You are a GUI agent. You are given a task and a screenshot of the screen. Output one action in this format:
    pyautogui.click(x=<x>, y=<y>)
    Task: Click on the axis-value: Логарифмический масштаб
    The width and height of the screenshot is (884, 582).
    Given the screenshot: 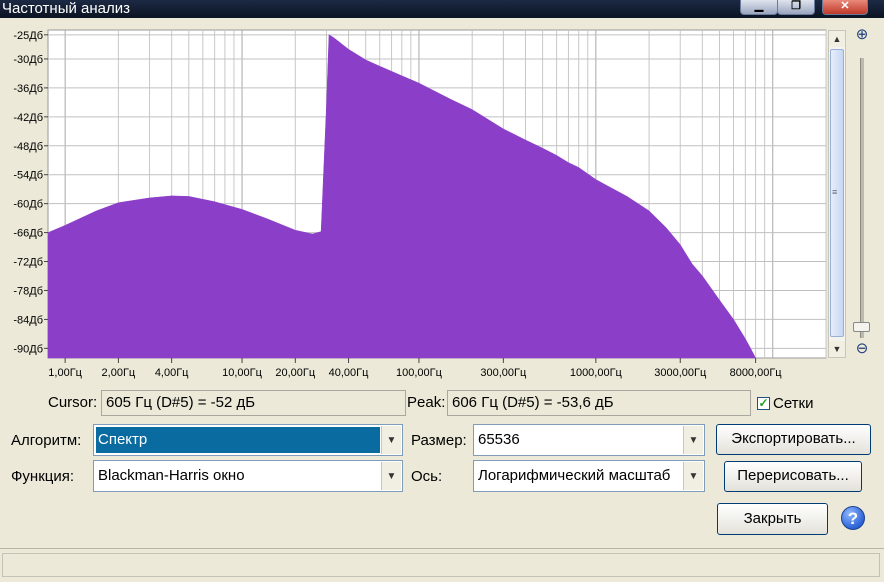 What is the action you would take?
    pyautogui.click(x=574, y=475)
    